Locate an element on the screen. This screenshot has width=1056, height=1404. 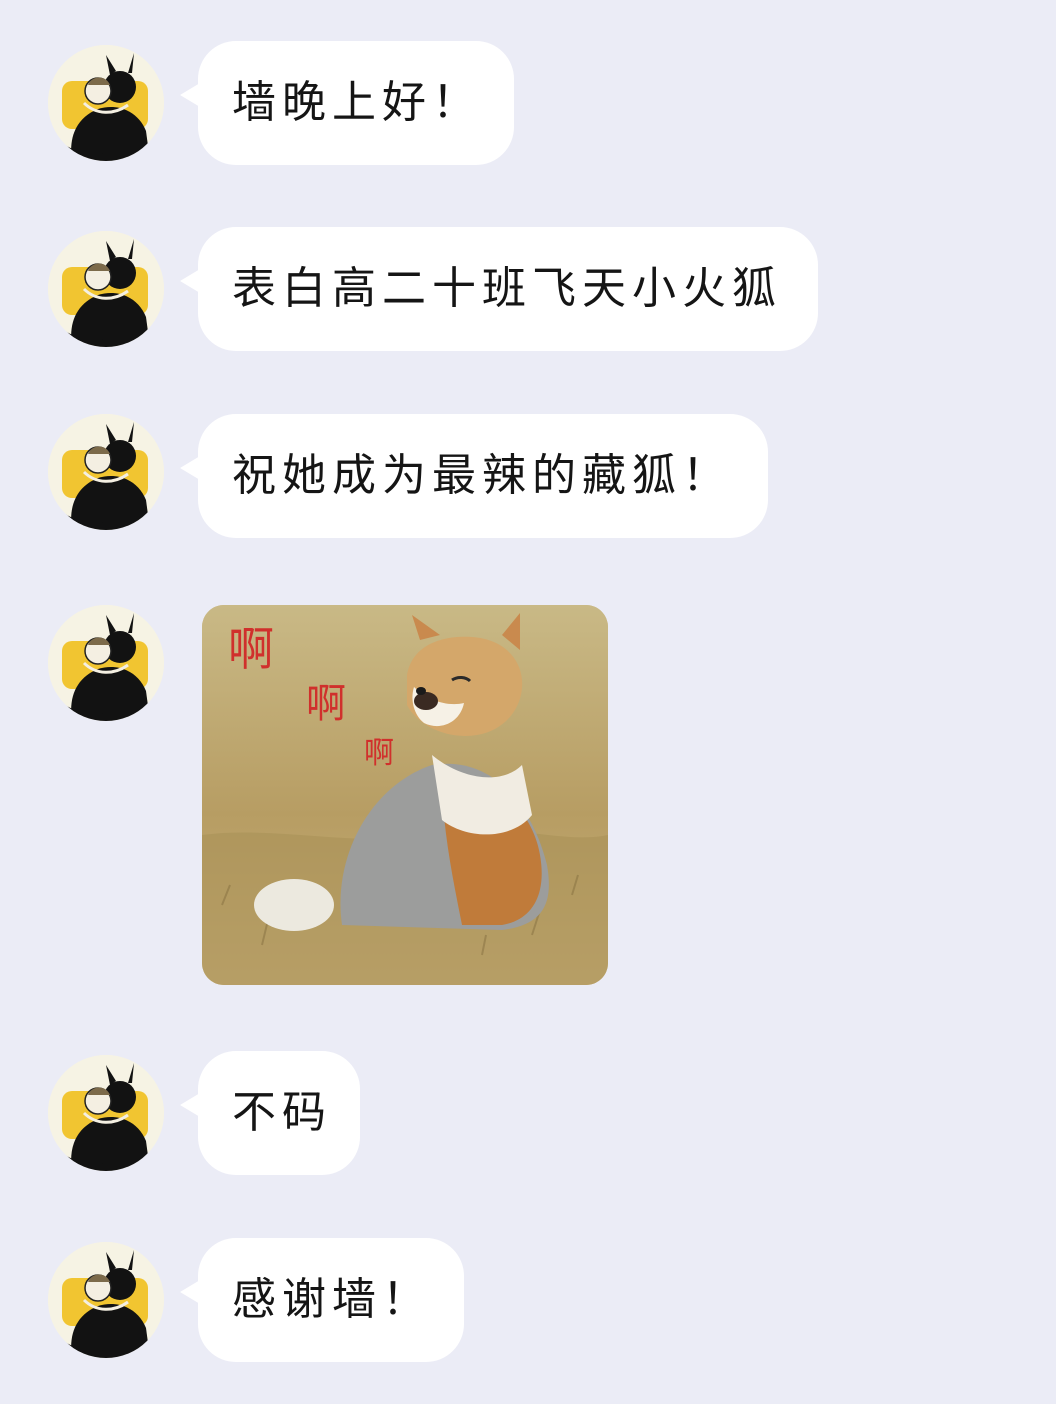
image-message: 啊 啊 啊 is located at coordinates (405, 795).